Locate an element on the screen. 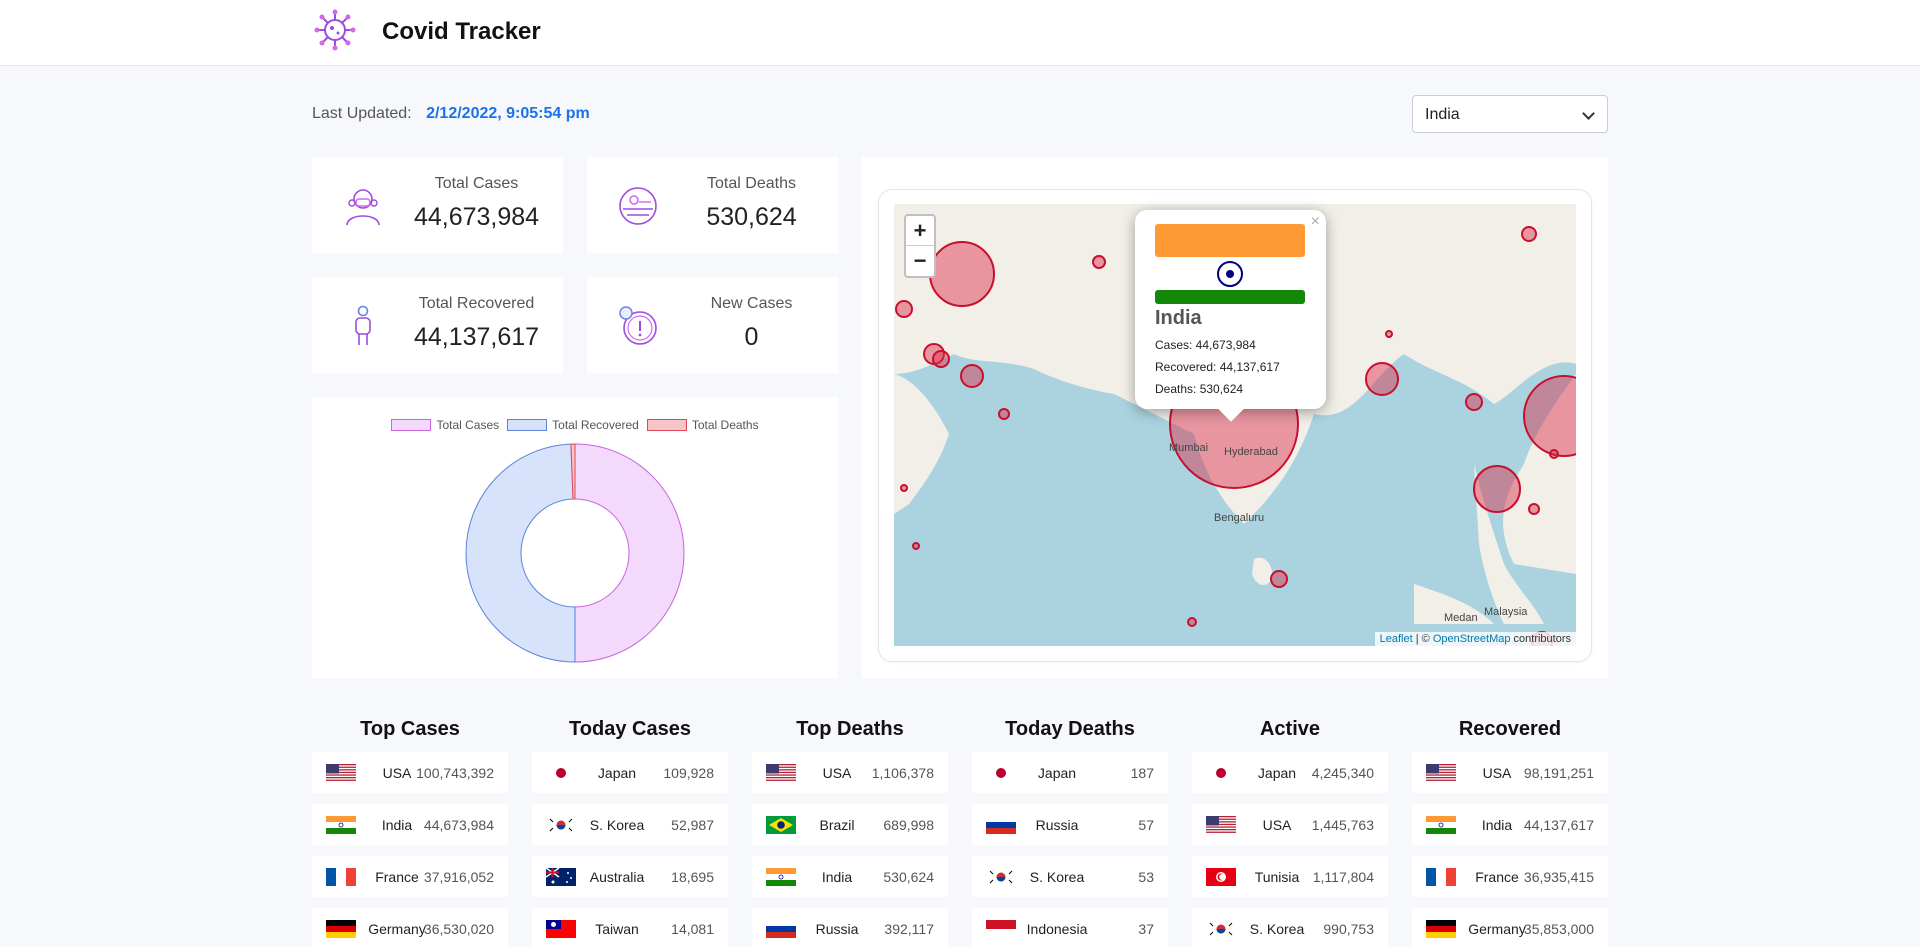 The height and width of the screenshot is (947, 1920). last-updated: Last Updated: 2/12/2022, 9:05:54 pm is located at coordinates (451, 114).